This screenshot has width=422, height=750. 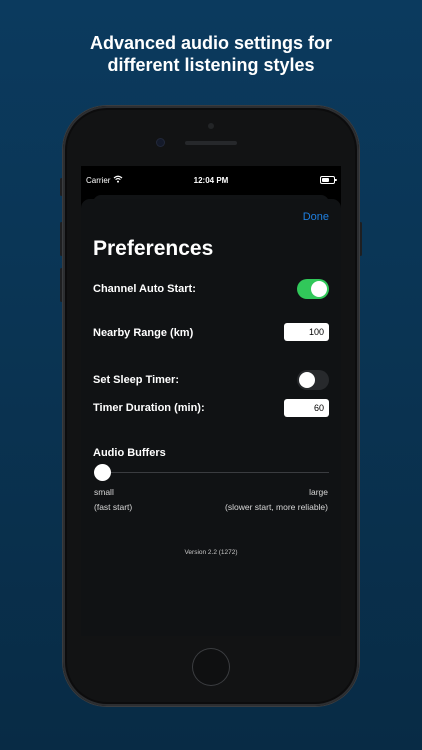 I want to click on headline-line-2: different listening styles, so click(x=211, y=65).